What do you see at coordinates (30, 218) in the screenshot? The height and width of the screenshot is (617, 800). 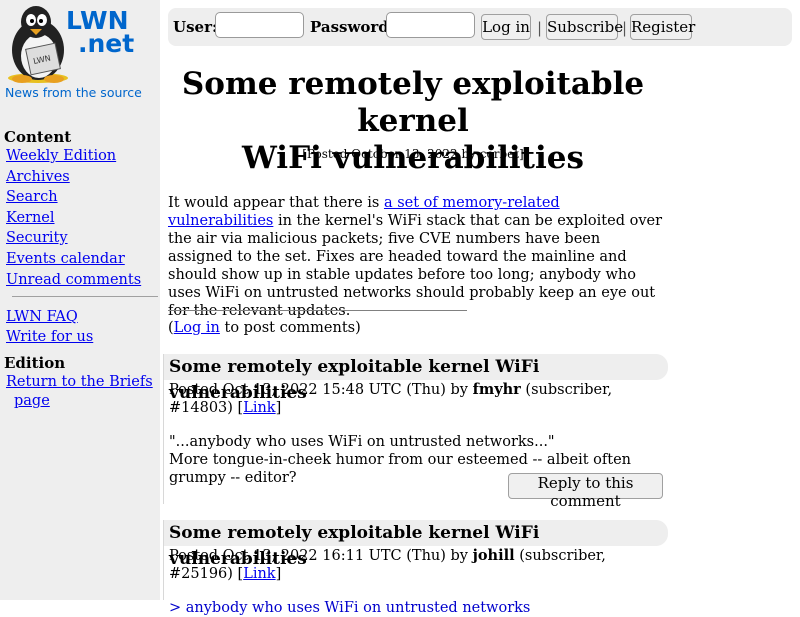 I see `nav-kernel: Kernel` at bounding box center [30, 218].